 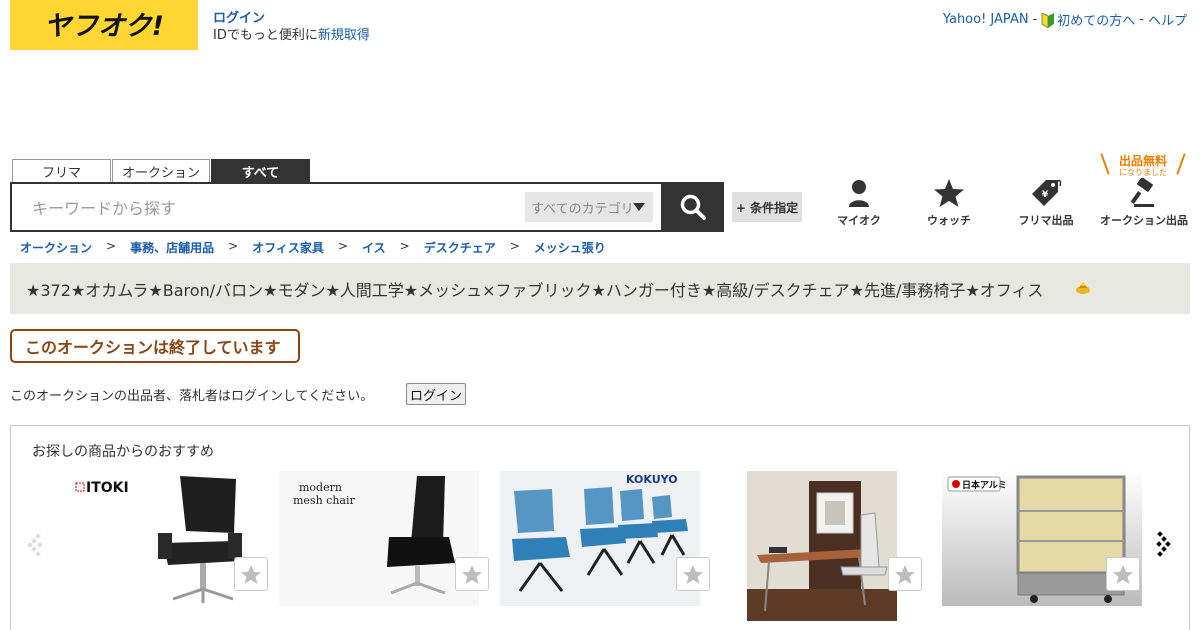 I want to click on blue-chairs-image: KOKUYO, so click(x=600, y=532).